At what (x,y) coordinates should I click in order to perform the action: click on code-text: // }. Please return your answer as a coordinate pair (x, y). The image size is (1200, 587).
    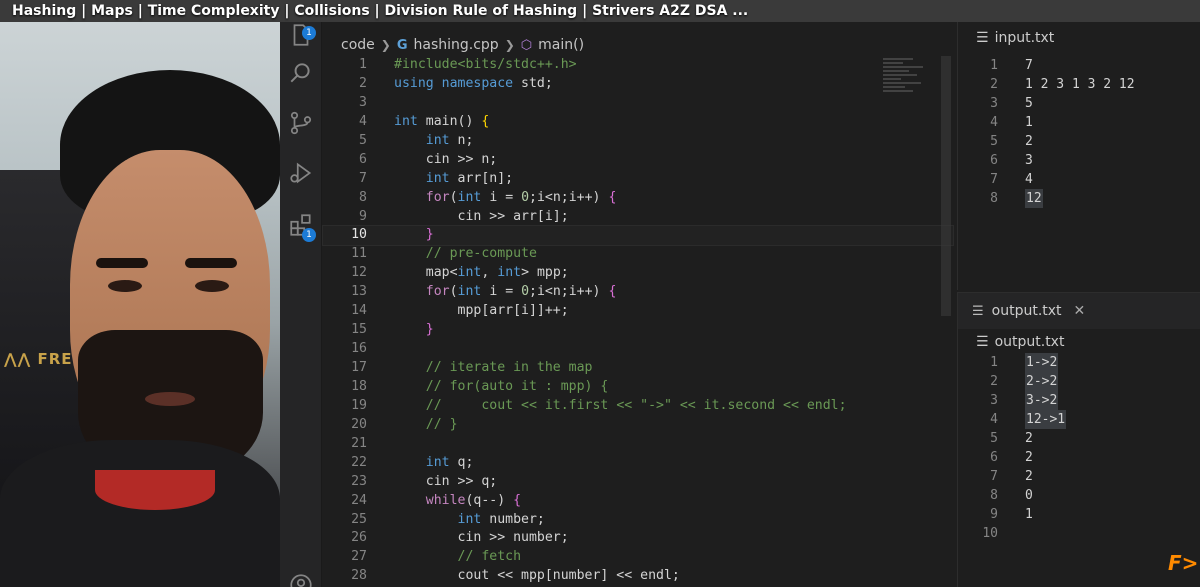
    Looking at the image, I should click on (426, 425).